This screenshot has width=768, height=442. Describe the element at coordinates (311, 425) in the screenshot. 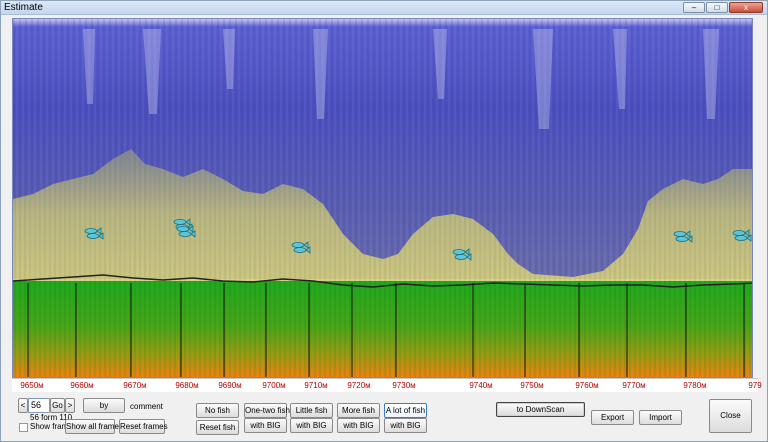

I see `little-fish-with-big-button: with BIG` at that location.